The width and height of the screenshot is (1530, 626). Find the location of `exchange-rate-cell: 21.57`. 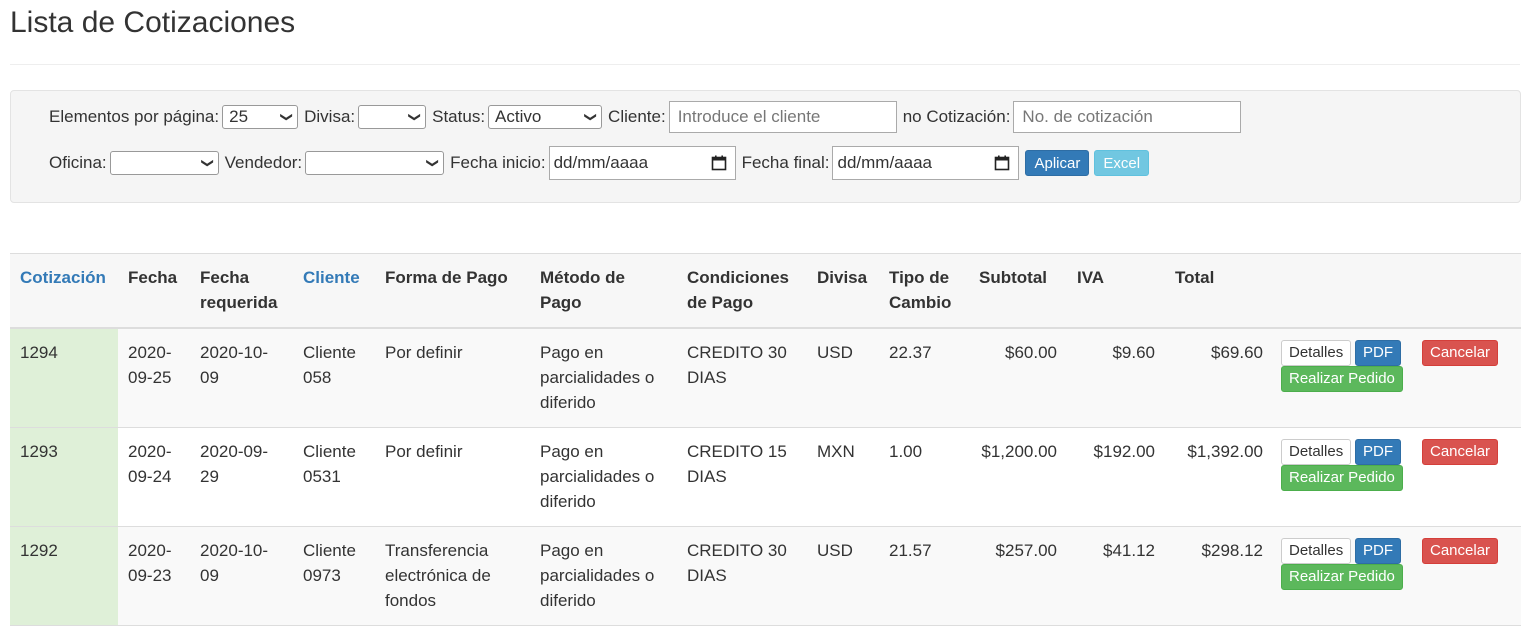

exchange-rate-cell: 21.57 is located at coordinates (910, 550).